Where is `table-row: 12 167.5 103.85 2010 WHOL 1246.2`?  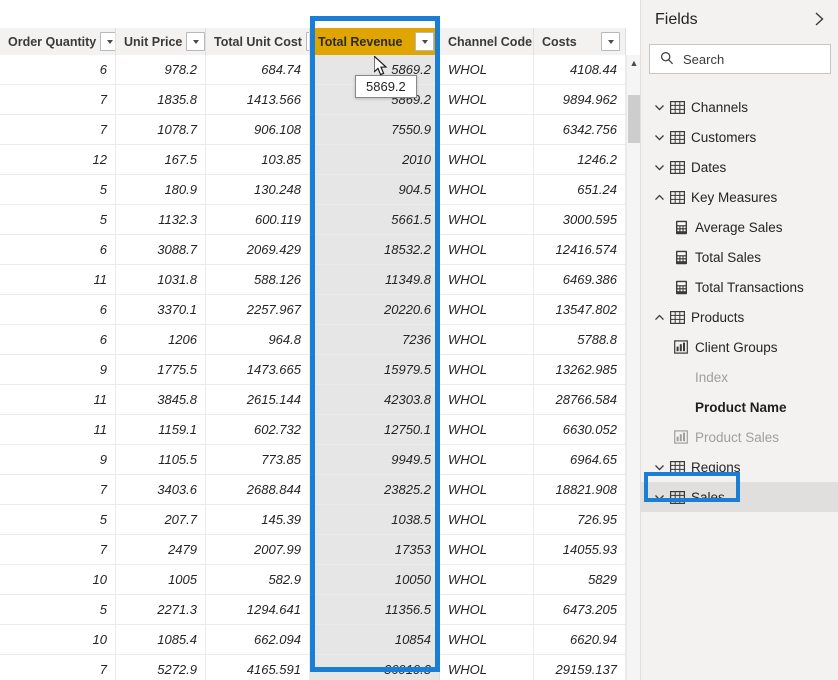
table-row: 12 167.5 103.85 2010 WHOL 1246.2 is located at coordinates (313, 160).